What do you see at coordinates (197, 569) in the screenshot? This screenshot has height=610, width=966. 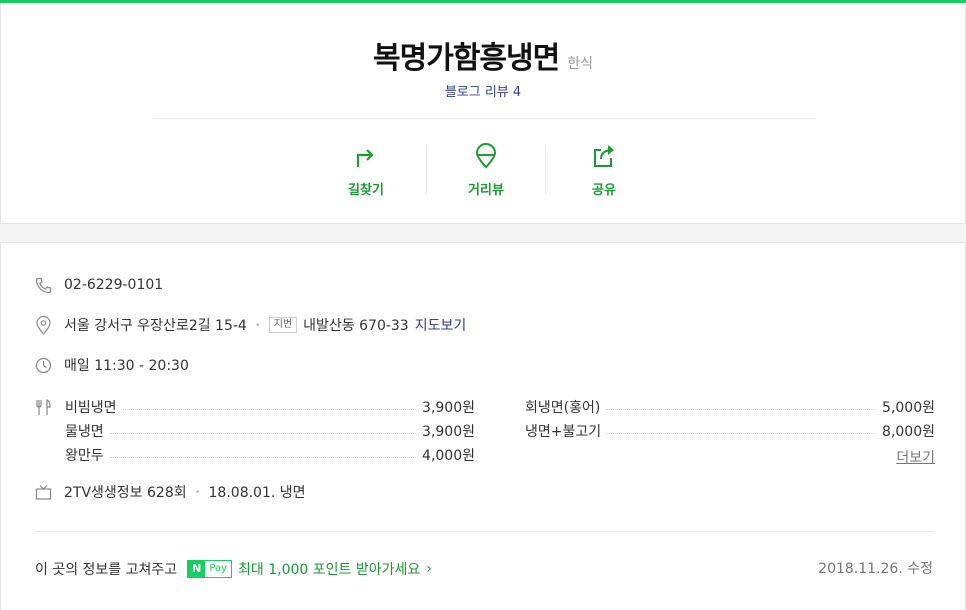 I see `npay-n: N` at bounding box center [197, 569].